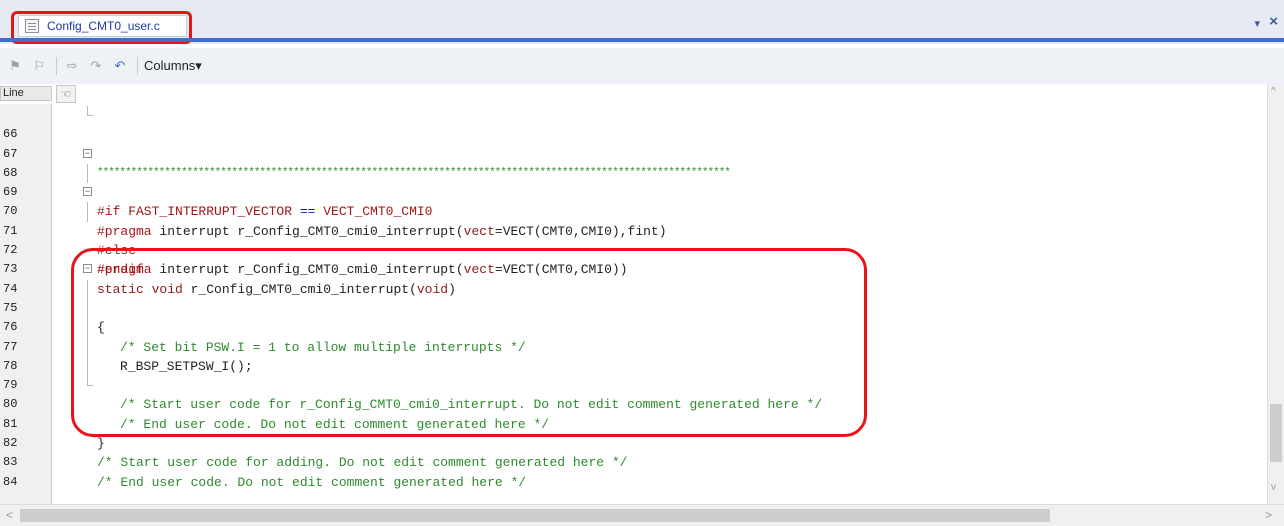  What do you see at coordinates (1275, 296) in the screenshot?
I see `vertical-scrollbar: ^ v` at bounding box center [1275, 296].